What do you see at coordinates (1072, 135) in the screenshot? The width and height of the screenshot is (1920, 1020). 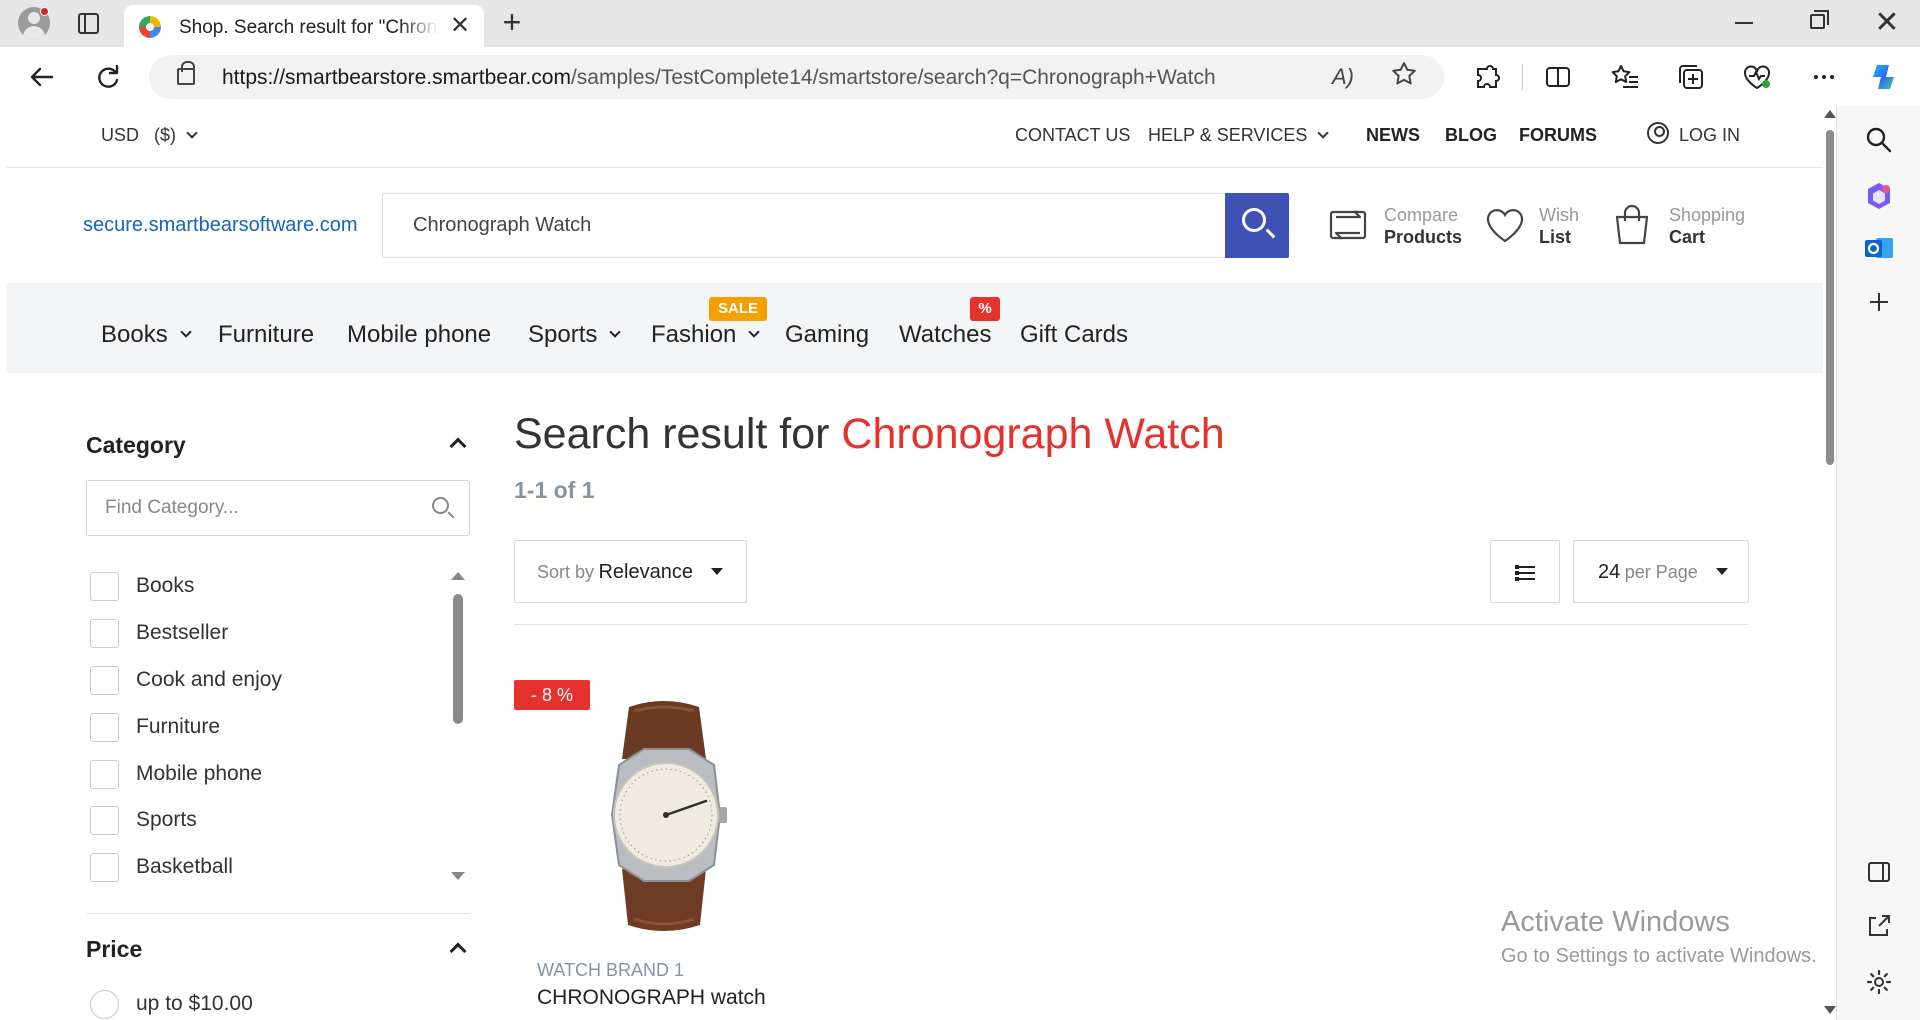 I see `contact-us-link: CONTACT US` at bounding box center [1072, 135].